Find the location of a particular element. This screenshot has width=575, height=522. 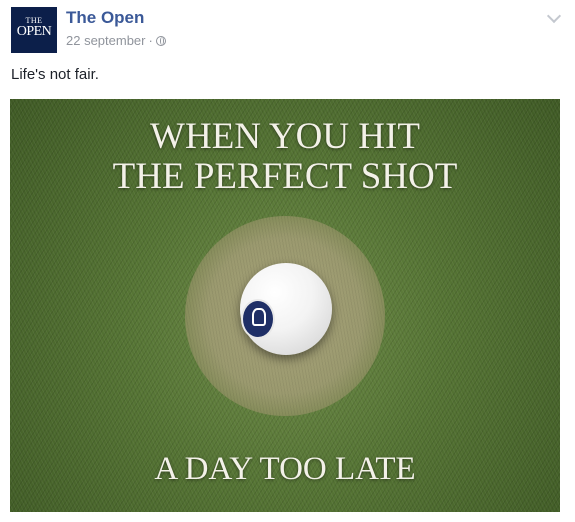

post-meta: 22 september · is located at coordinates (116, 40).